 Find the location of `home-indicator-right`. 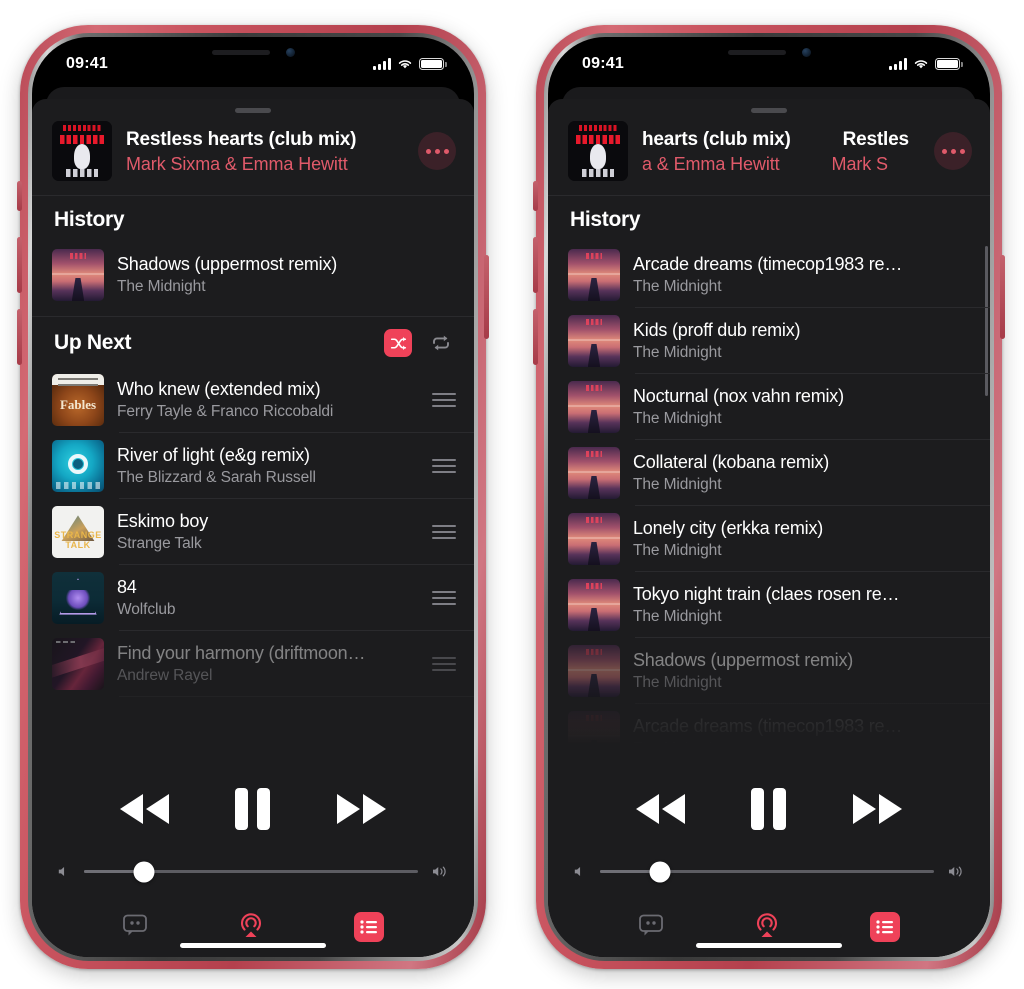

home-indicator-right is located at coordinates (769, 945).